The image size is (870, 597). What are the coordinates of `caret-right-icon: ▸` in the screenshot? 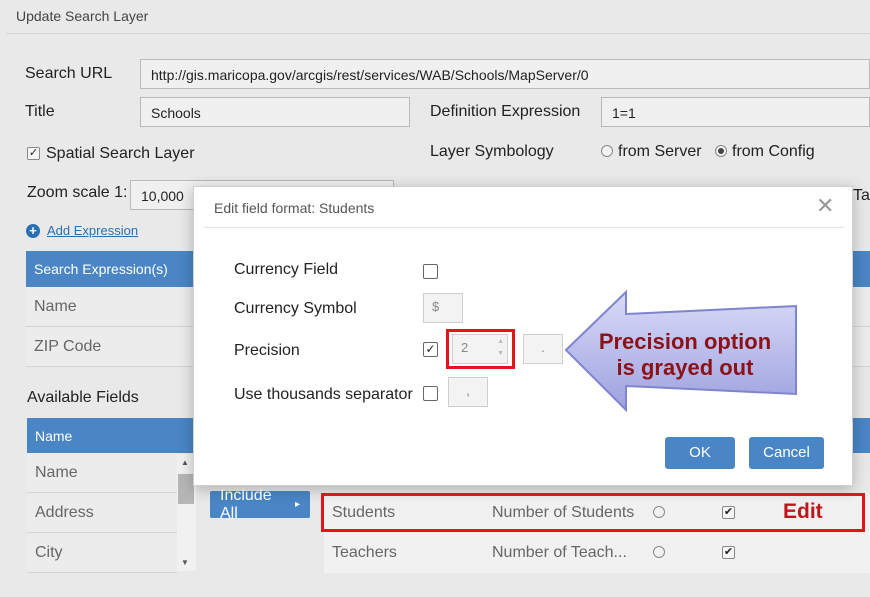 It's located at (297, 504).